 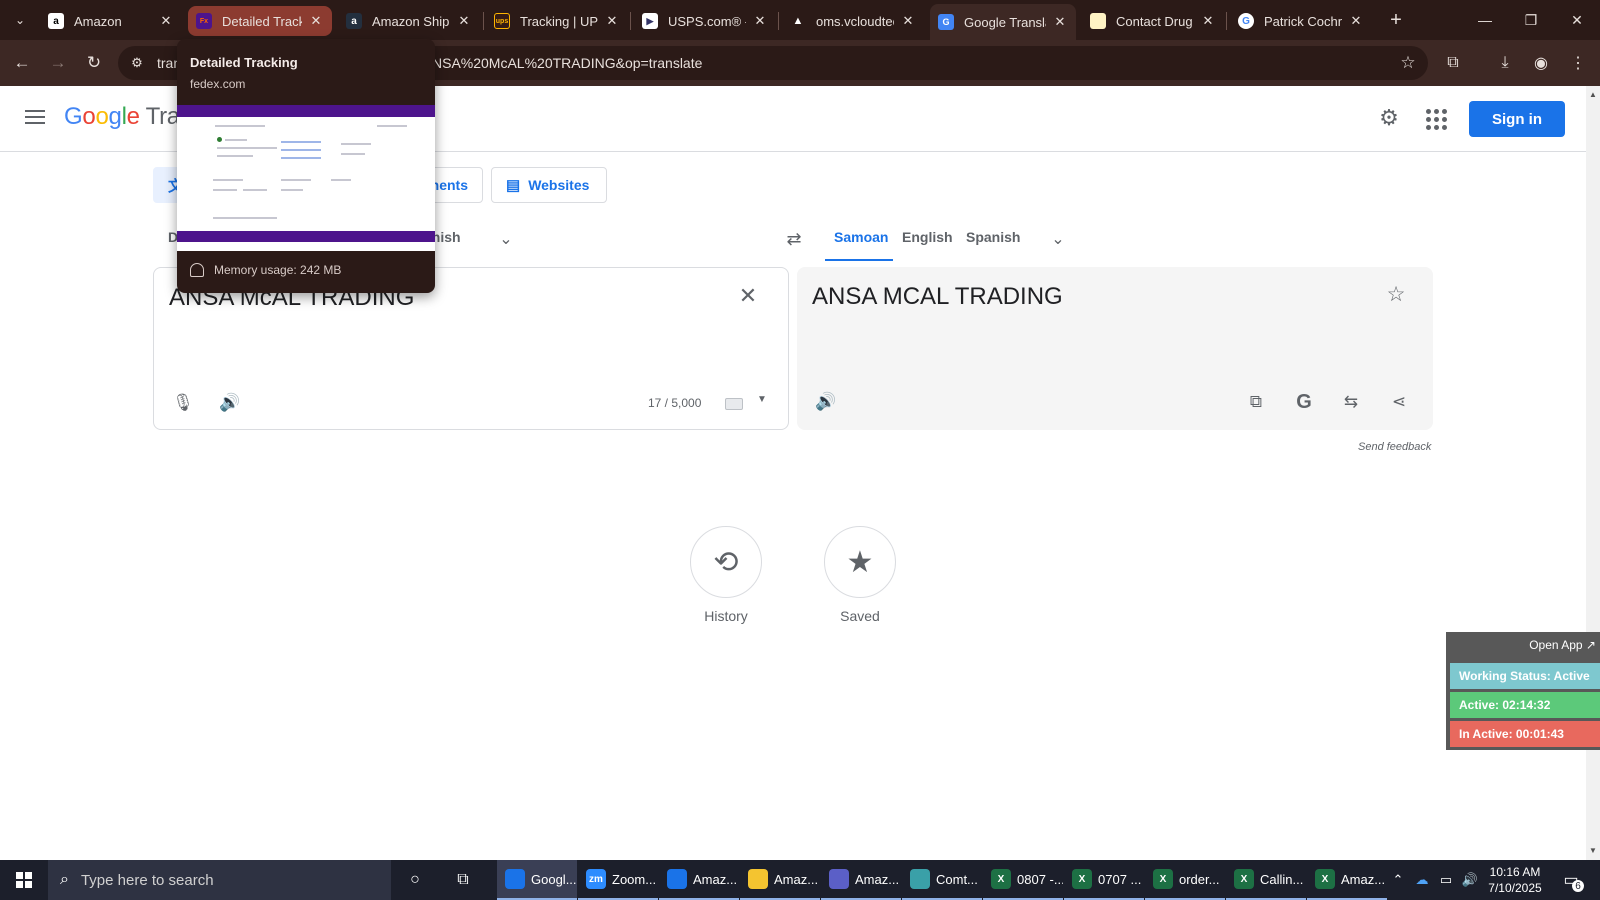 What do you see at coordinates (861, 237) in the screenshot?
I see `target-lang-samoan: Samoan` at bounding box center [861, 237].